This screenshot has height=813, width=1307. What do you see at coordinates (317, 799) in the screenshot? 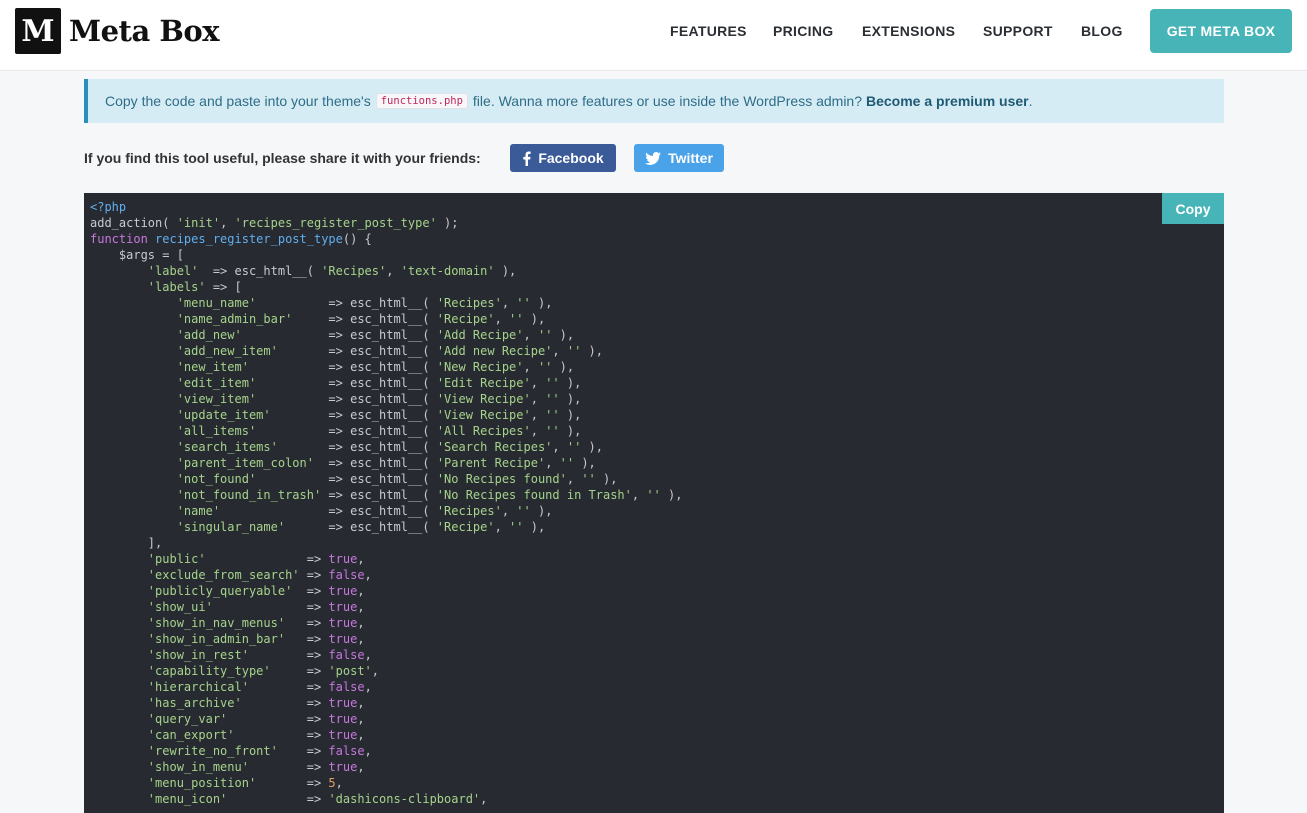
I see `code-line: 'menu_icon' => 'dashicons-clipboard',` at bounding box center [317, 799].